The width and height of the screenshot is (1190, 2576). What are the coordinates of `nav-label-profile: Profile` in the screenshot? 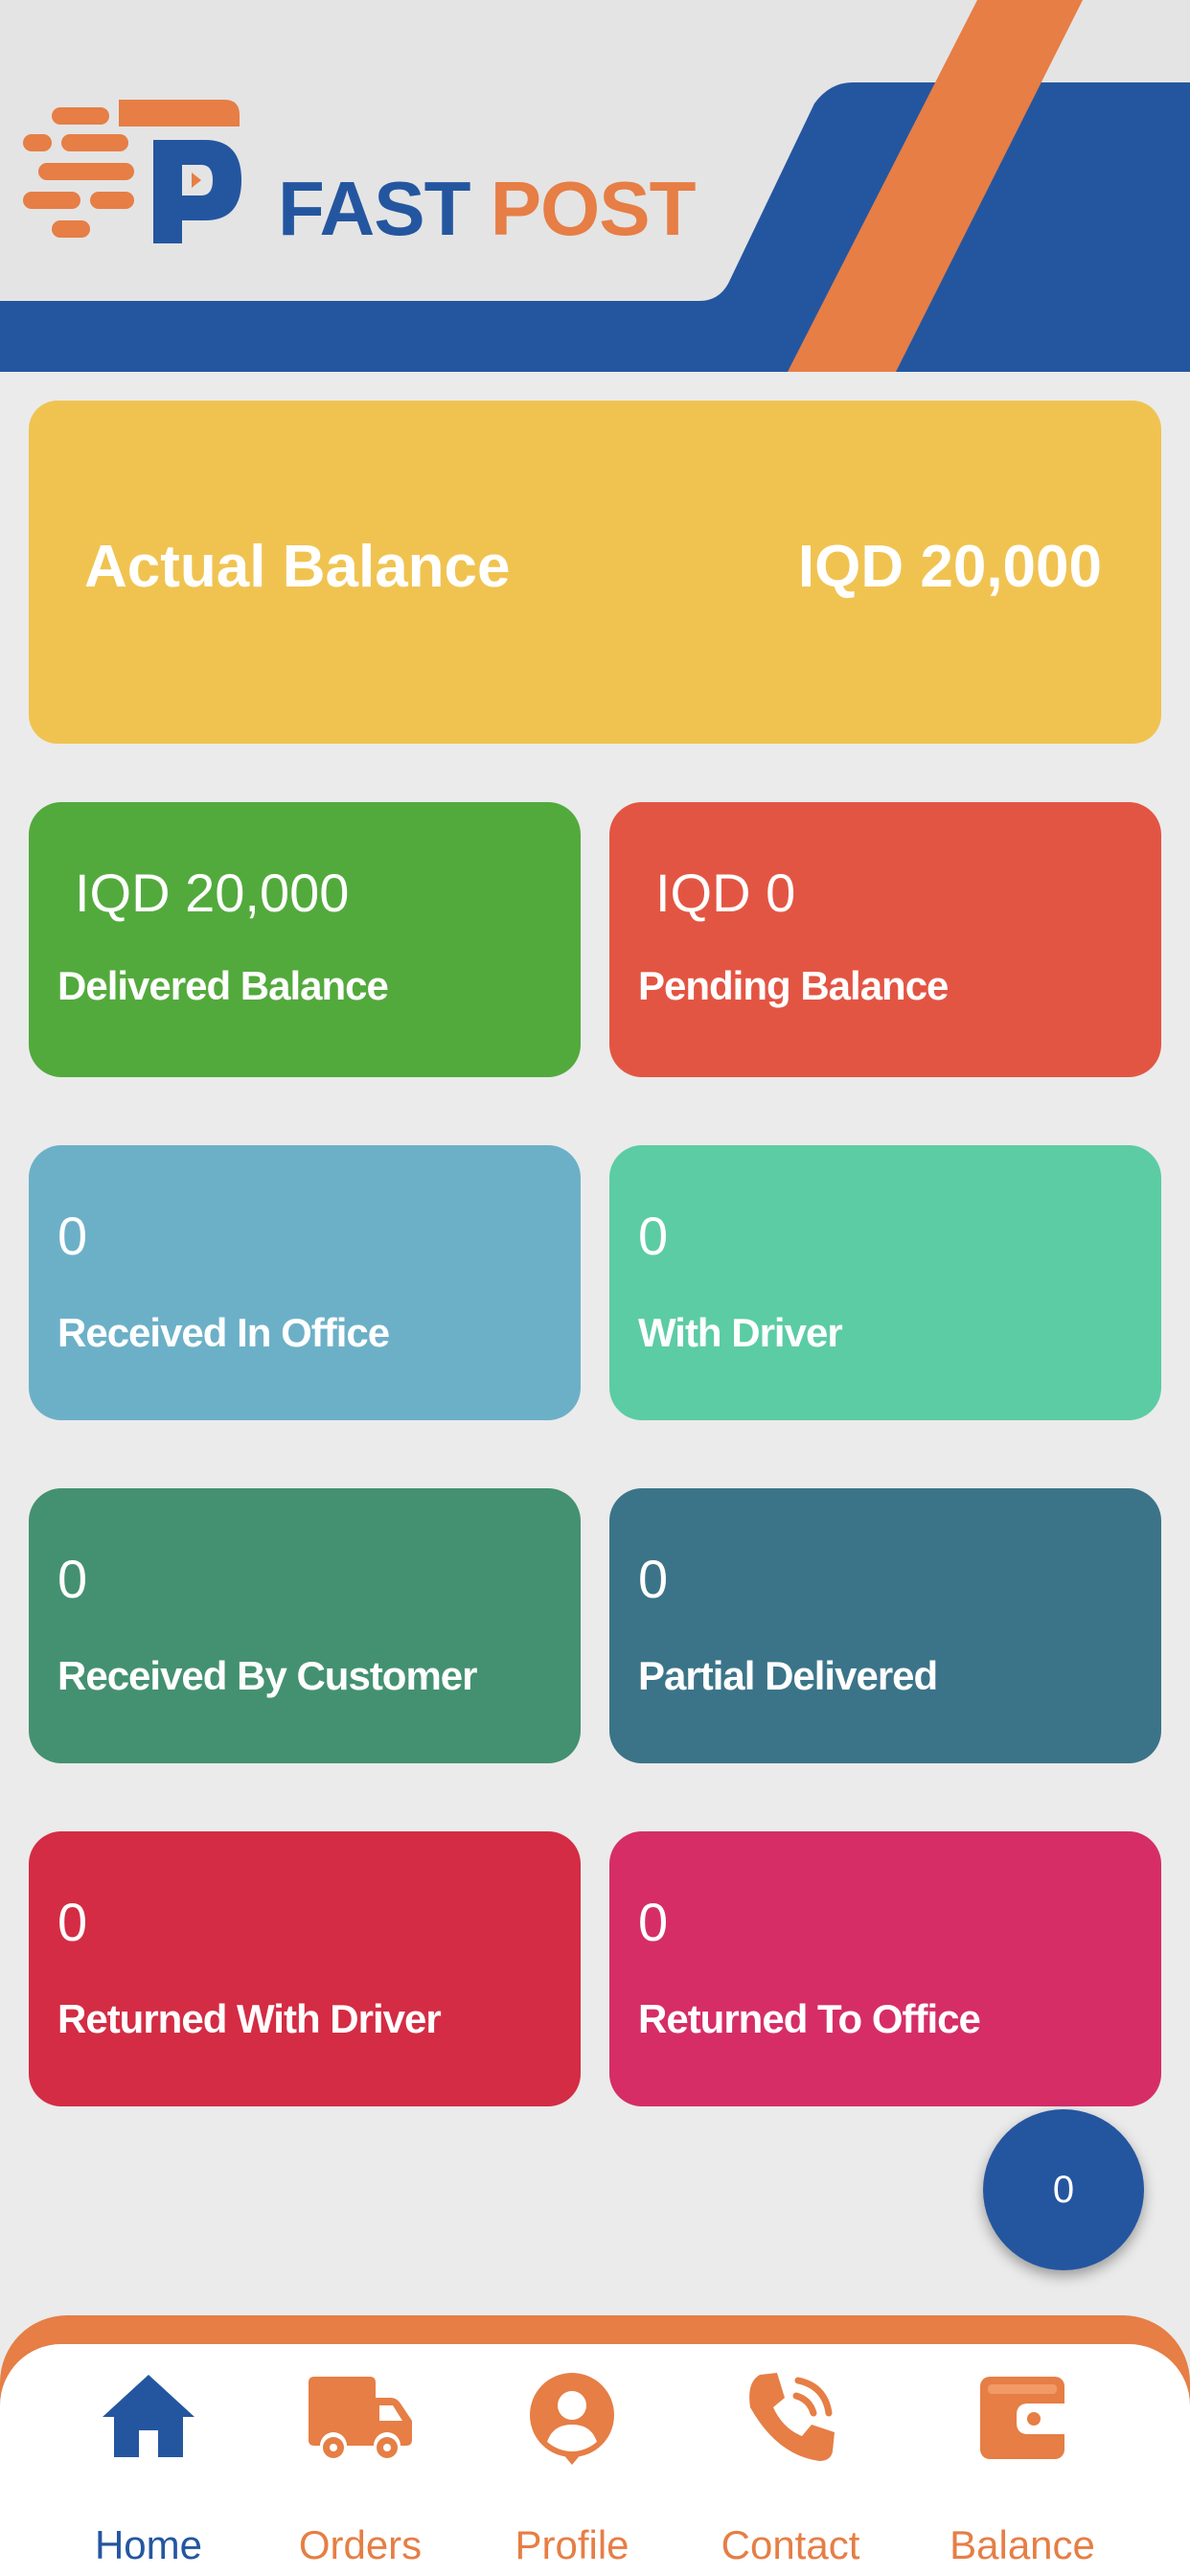 It's located at (572, 2544).